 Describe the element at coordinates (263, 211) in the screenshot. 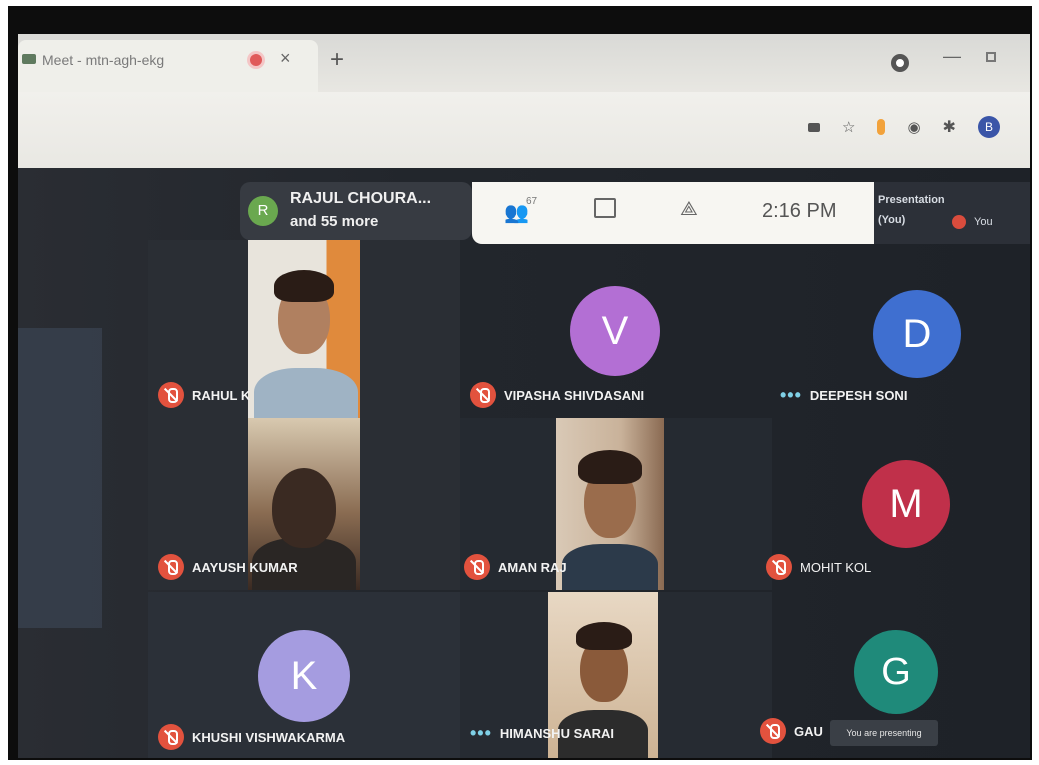

I see `host-avatar: R` at that location.